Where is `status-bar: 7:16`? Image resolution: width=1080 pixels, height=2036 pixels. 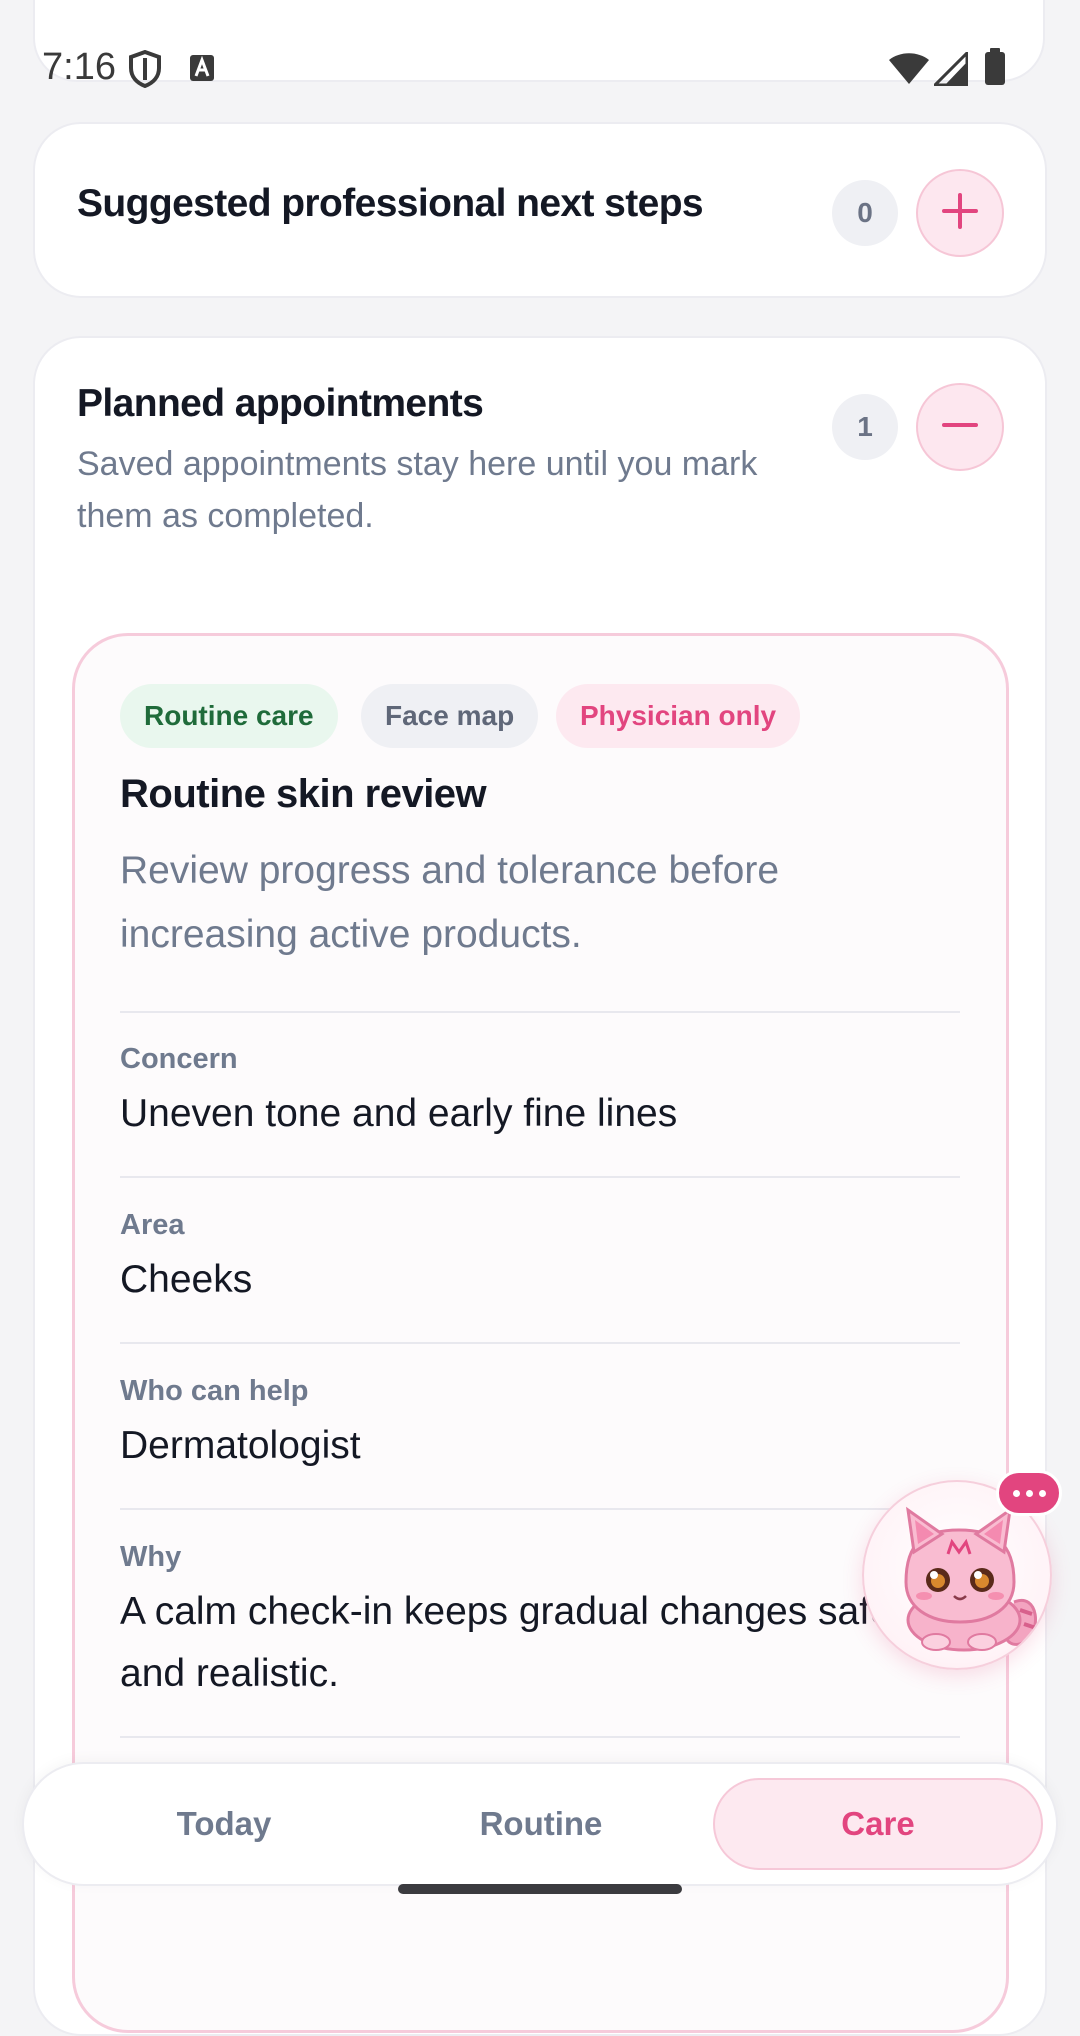
status-bar: 7:16 is located at coordinates (540, 68).